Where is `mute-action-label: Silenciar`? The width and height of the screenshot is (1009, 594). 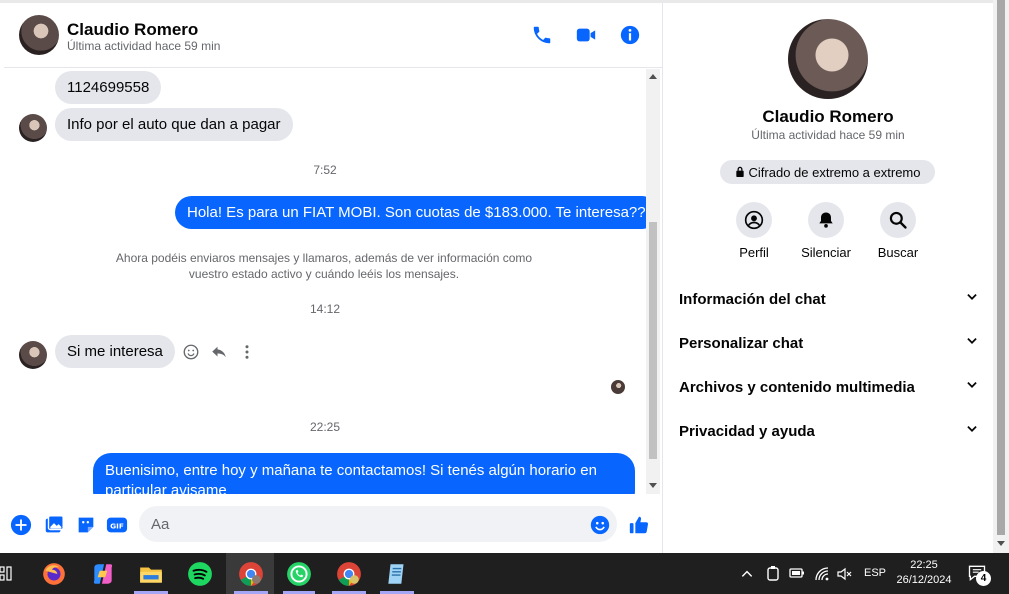
mute-action-label: Silenciar is located at coordinates (826, 252).